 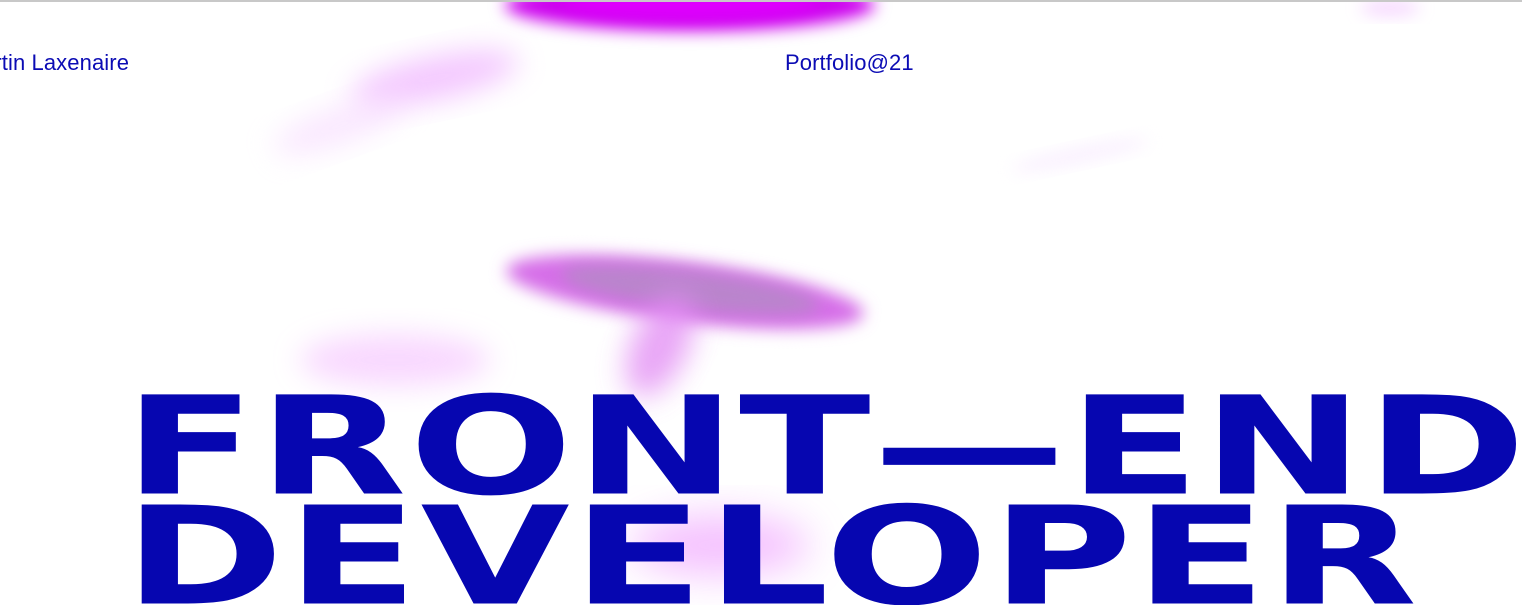 I want to click on blob-right, so click(x=1080, y=155).